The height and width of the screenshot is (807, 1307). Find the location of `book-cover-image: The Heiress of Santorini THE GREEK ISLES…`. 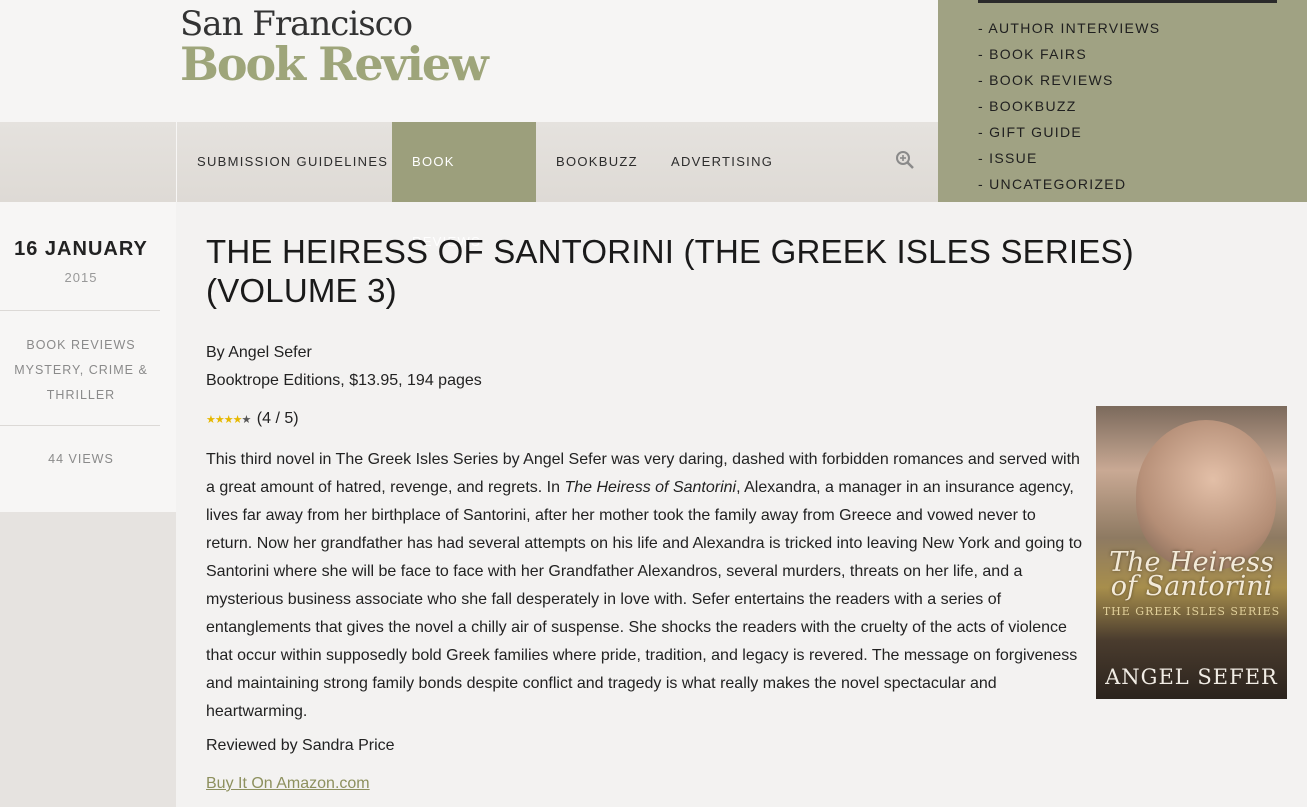

book-cover-image: The Heiress of Santorini THE GREEK ISLES… is located at coordinates (1191, 552).